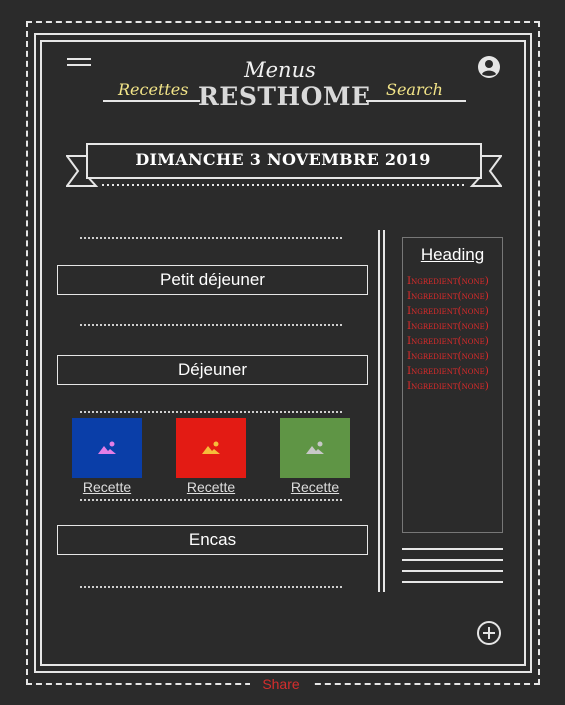 This screenshot has width=565, height=705. Describe the element at coordinates (414, 89) in the screenshot. I see `nav-search-link: Search` at that location.